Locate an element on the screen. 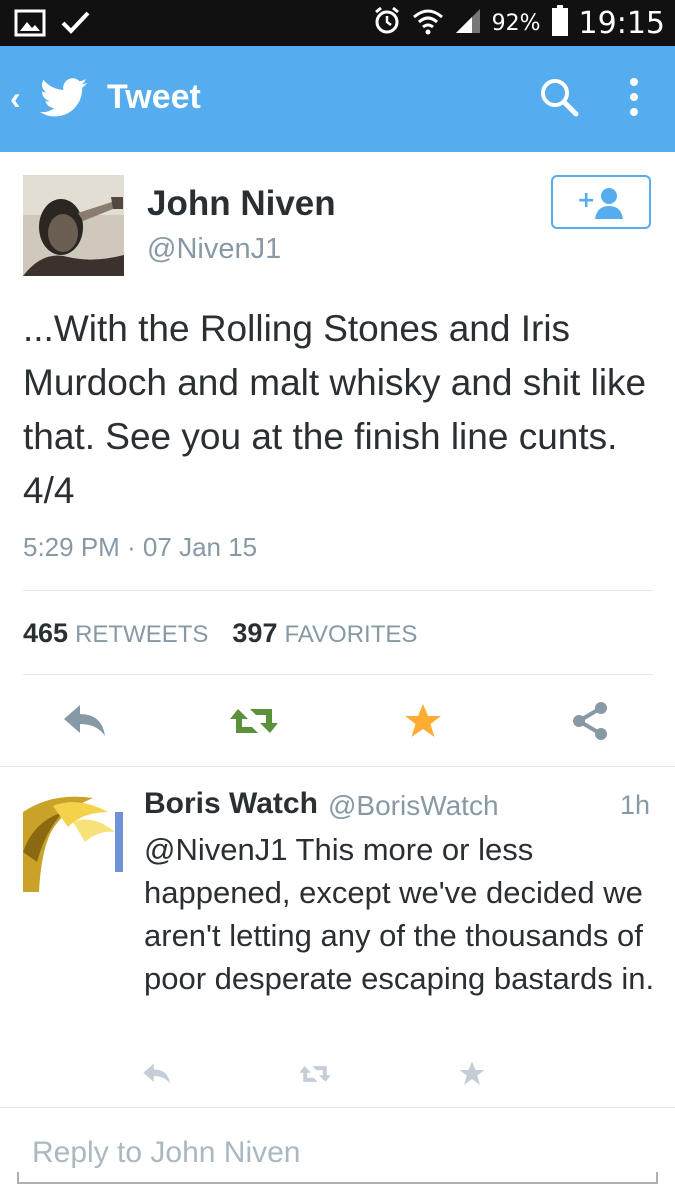 Image resolution: width=675 pixels, height=1200 pixels. author-handle: @NivenJ1 is located at coordinates (214, 249).